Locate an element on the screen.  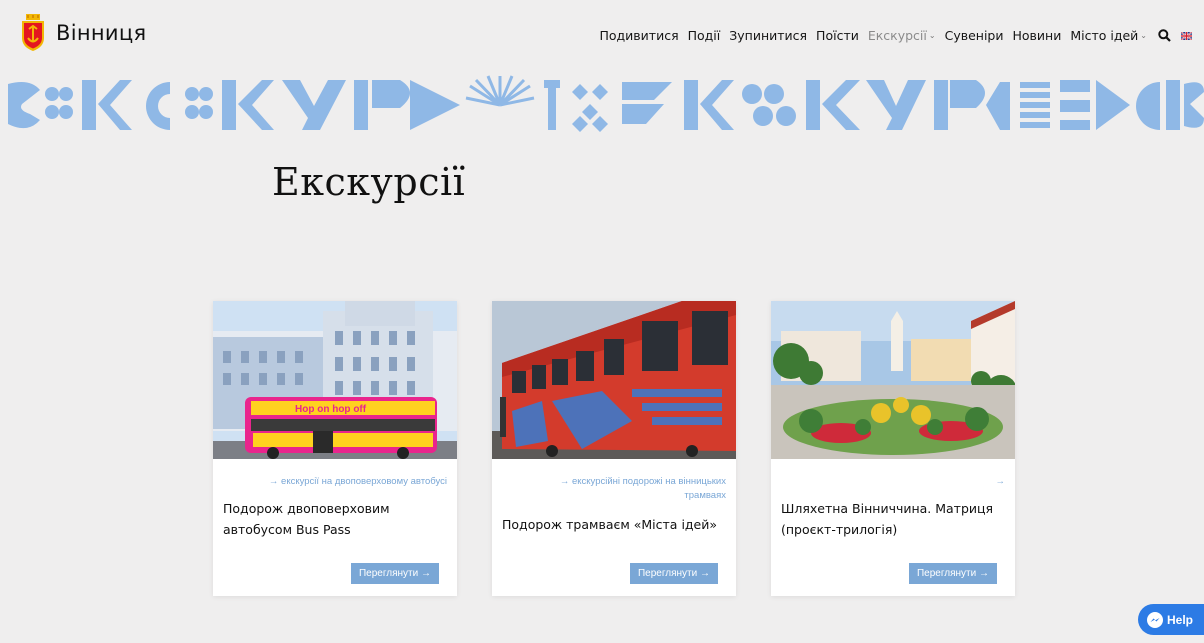
decorative-pattern-banner is located at coordinates (606, 103).